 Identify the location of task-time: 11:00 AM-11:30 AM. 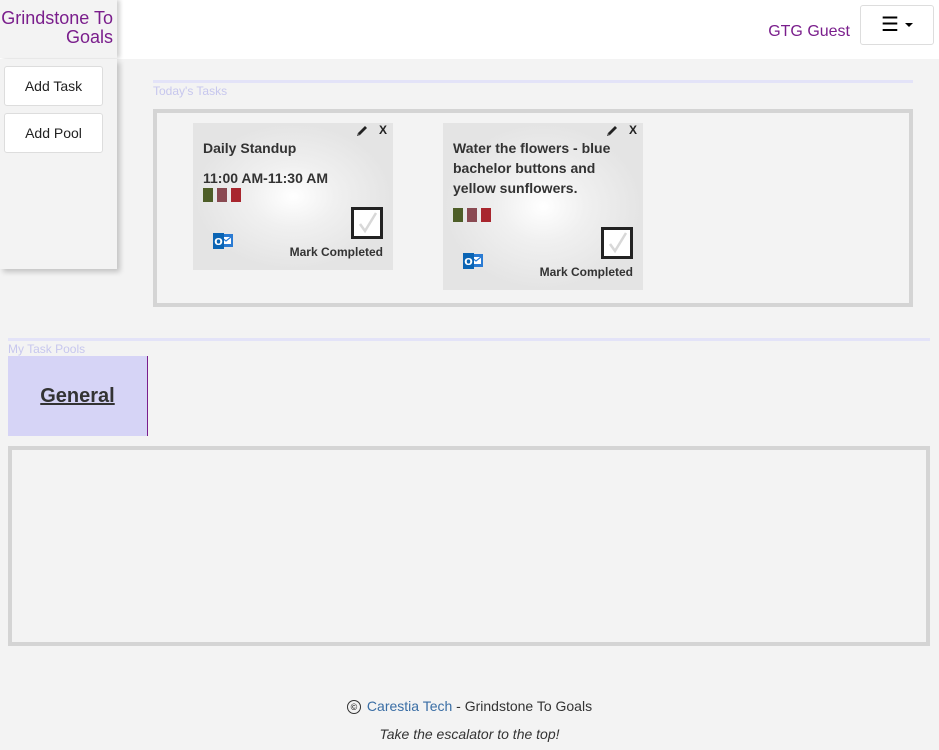
(266, 178).